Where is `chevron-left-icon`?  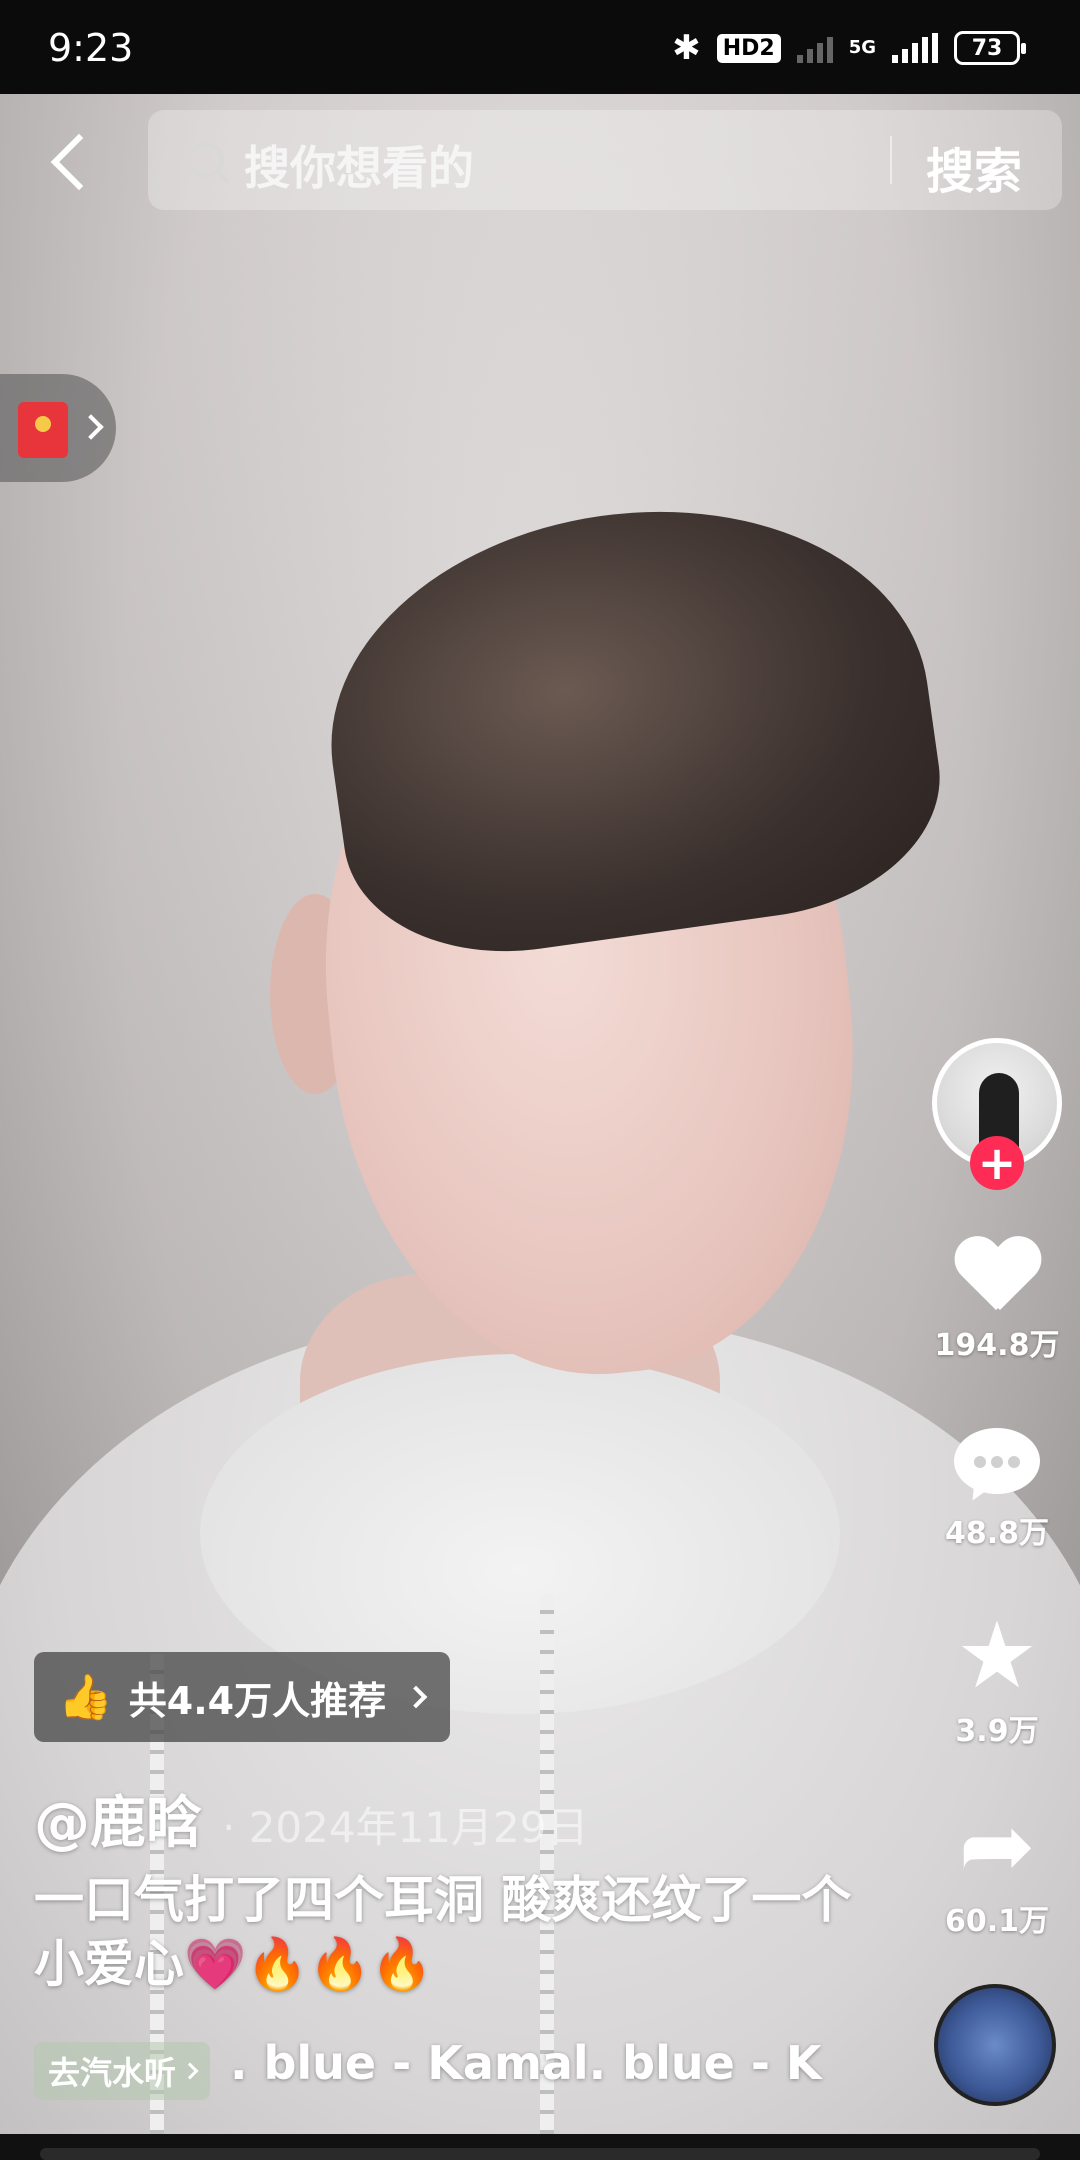 chevron-left-icon is located at coordinates (70, 162).